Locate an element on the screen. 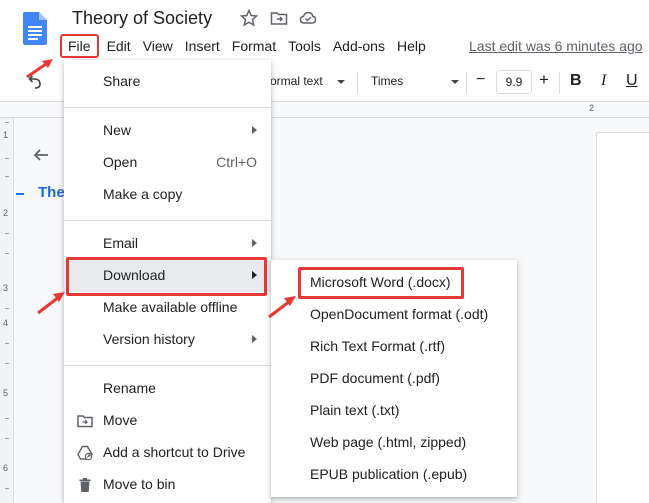  star-icon is located at coordinates (249, 18).